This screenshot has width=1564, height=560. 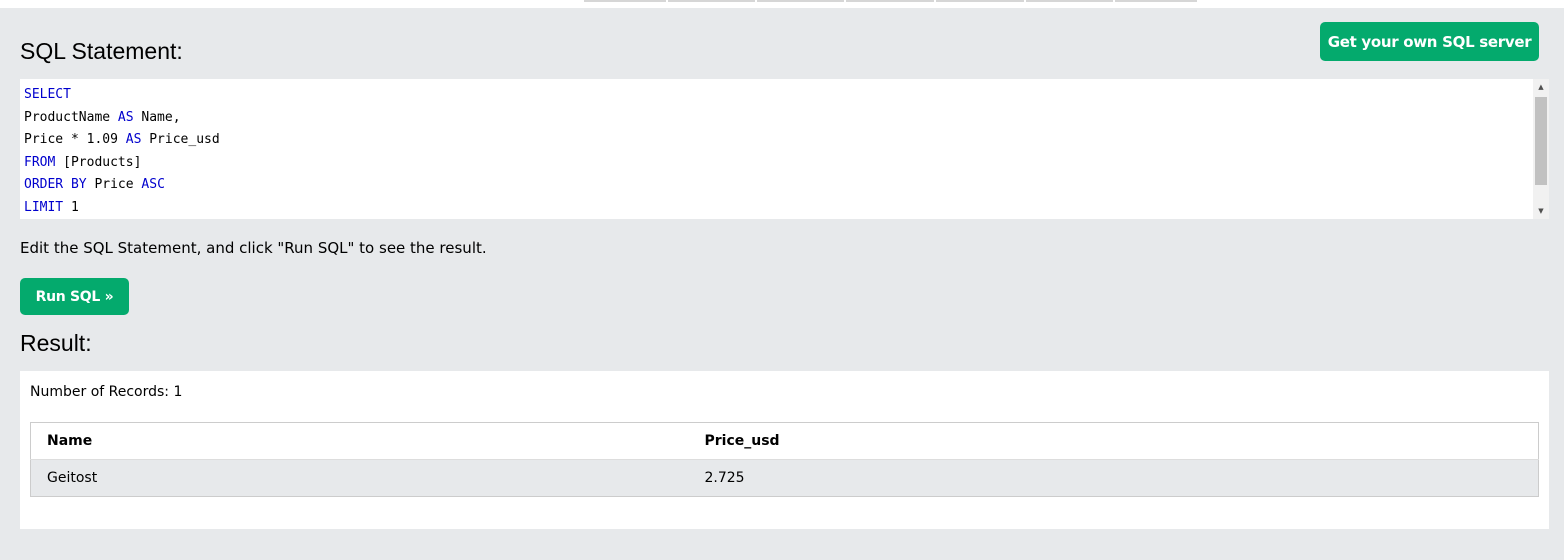 I want to click on top-tab-strip, so click(x=890, y=1).